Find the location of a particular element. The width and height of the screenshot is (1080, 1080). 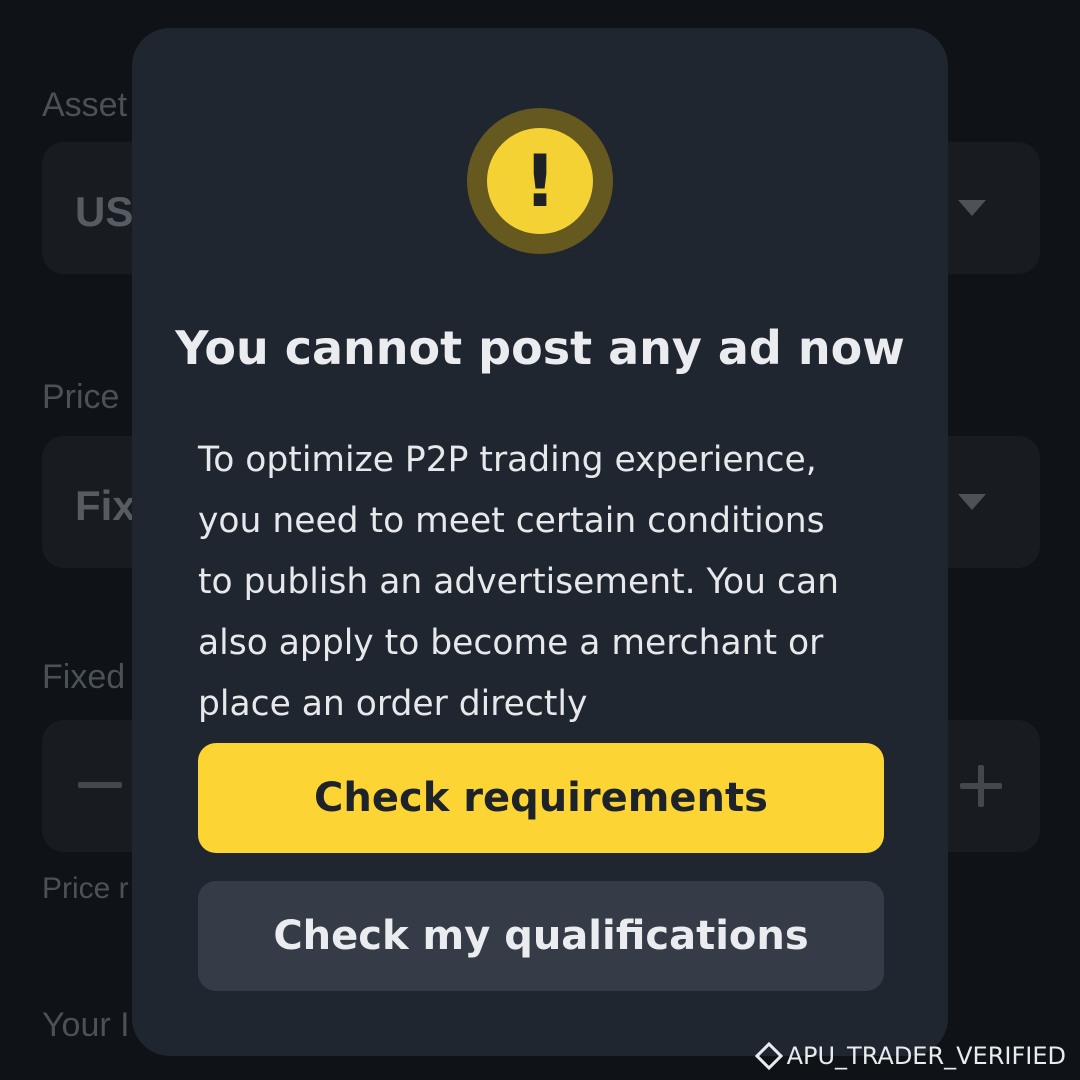

your-label: Your I is located at coordinates (86, 1025).